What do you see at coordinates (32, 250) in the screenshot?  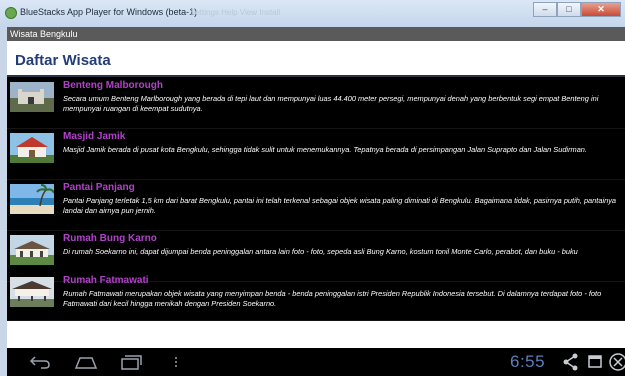 I see `house-photo-thumbnail` at bounding box center [32, 250].